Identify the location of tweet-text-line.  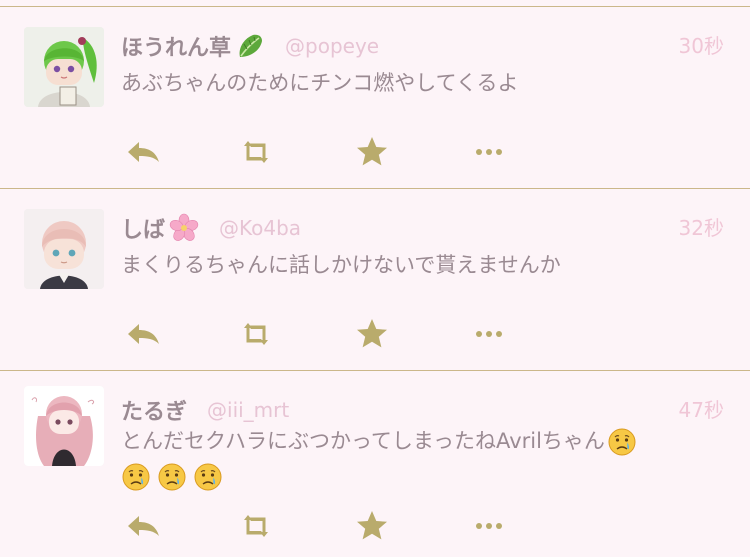
(421, 476).